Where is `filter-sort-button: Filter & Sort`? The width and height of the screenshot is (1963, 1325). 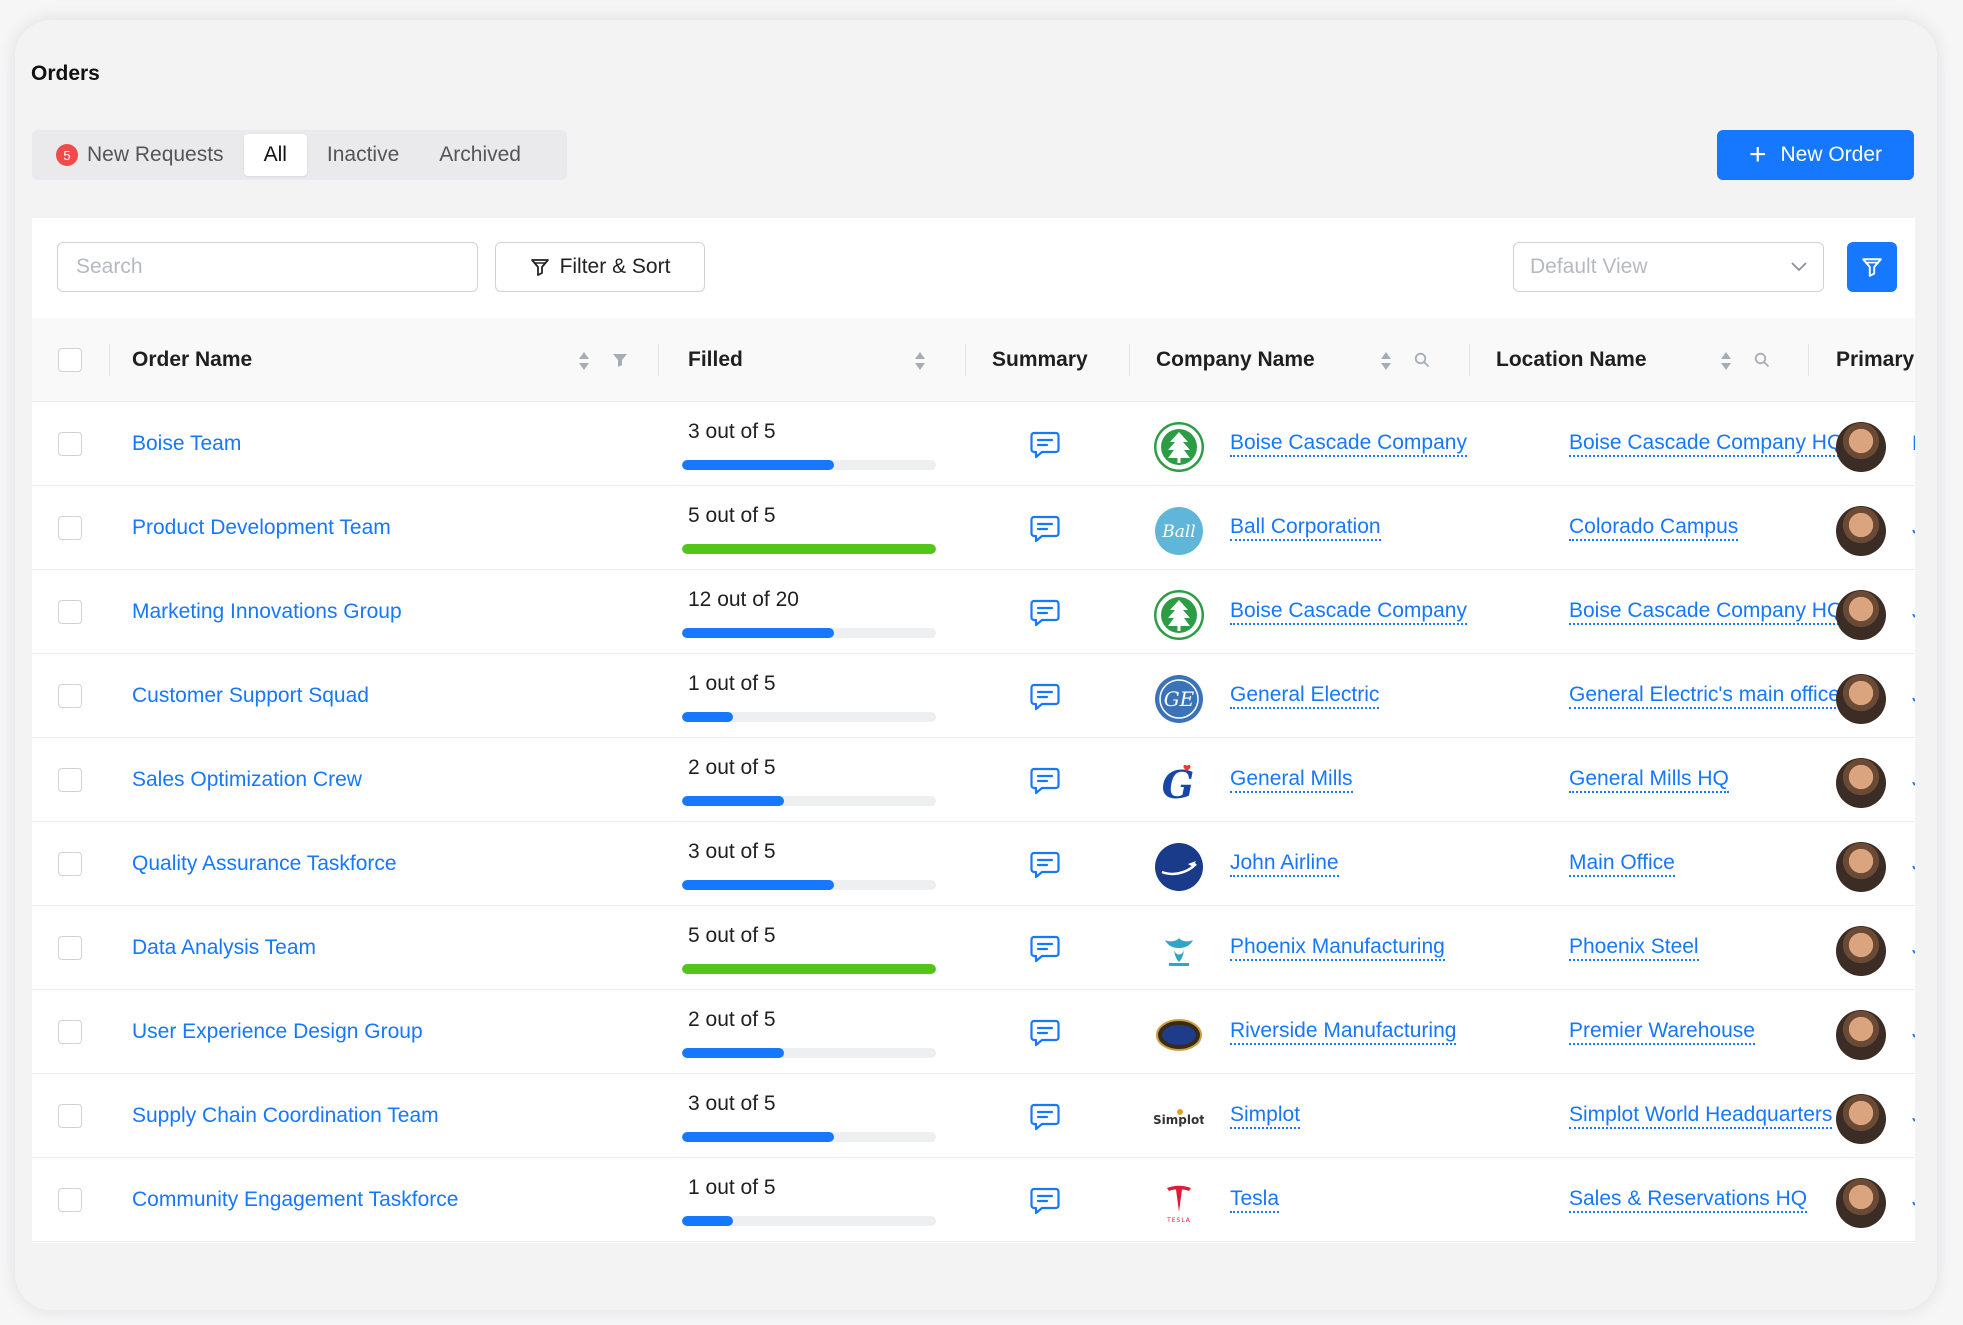
filter-sort-button: Filter & Sort is located at coordinates (600, 267).